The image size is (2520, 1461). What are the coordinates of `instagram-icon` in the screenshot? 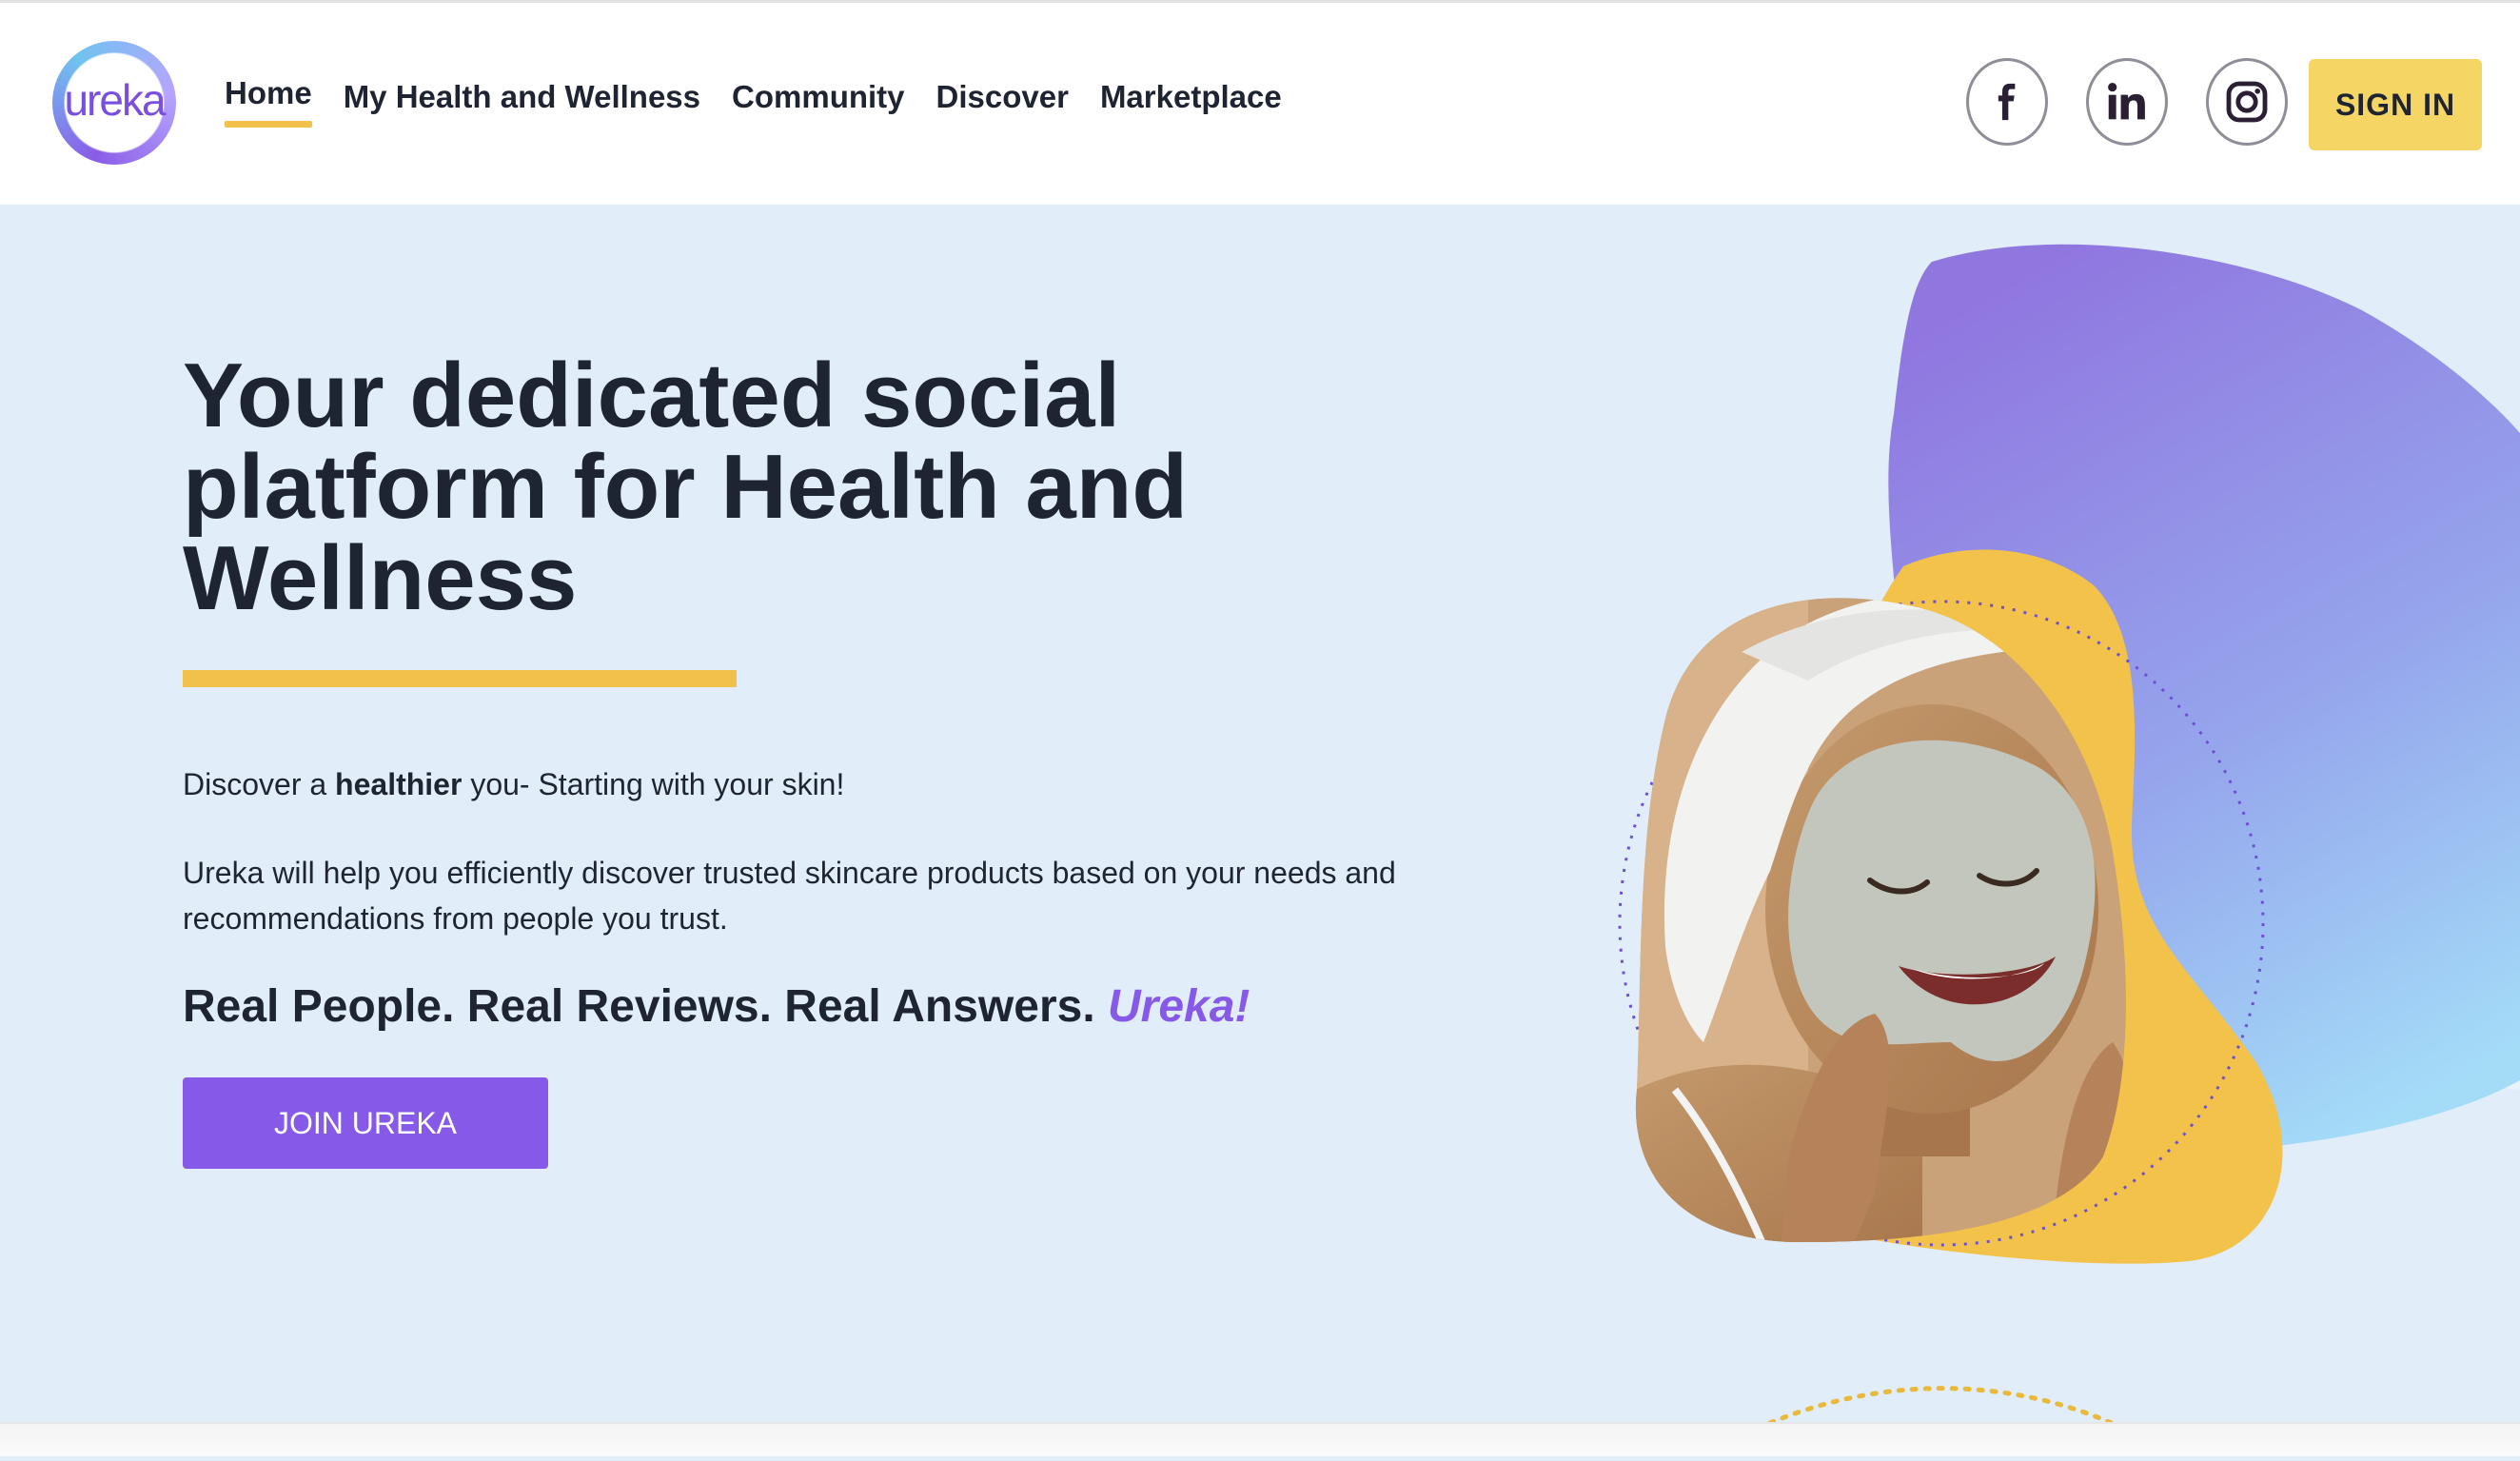 It's located at (2247, 102).